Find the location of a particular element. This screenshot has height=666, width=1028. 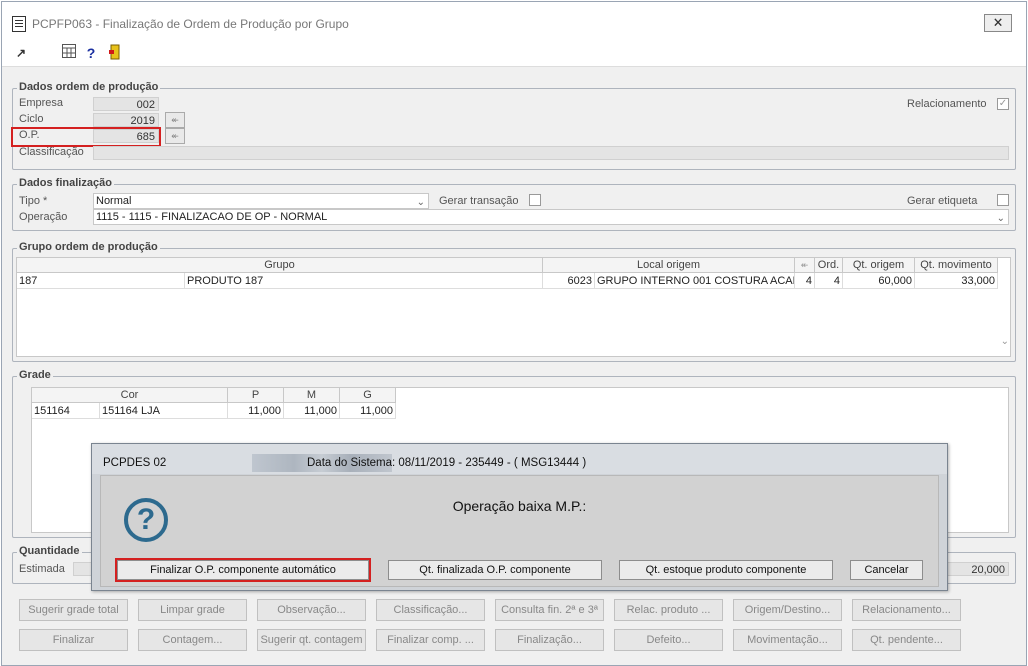

toolbar: ↗ ? is located at coordinates (514, 53).